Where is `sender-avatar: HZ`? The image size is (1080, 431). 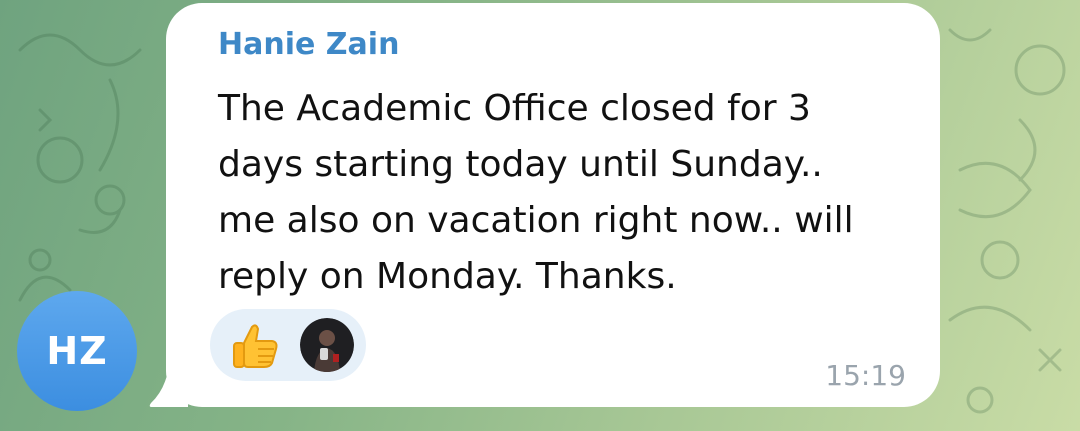
sender-avatar: HZ is located at coordinates (77, 351).